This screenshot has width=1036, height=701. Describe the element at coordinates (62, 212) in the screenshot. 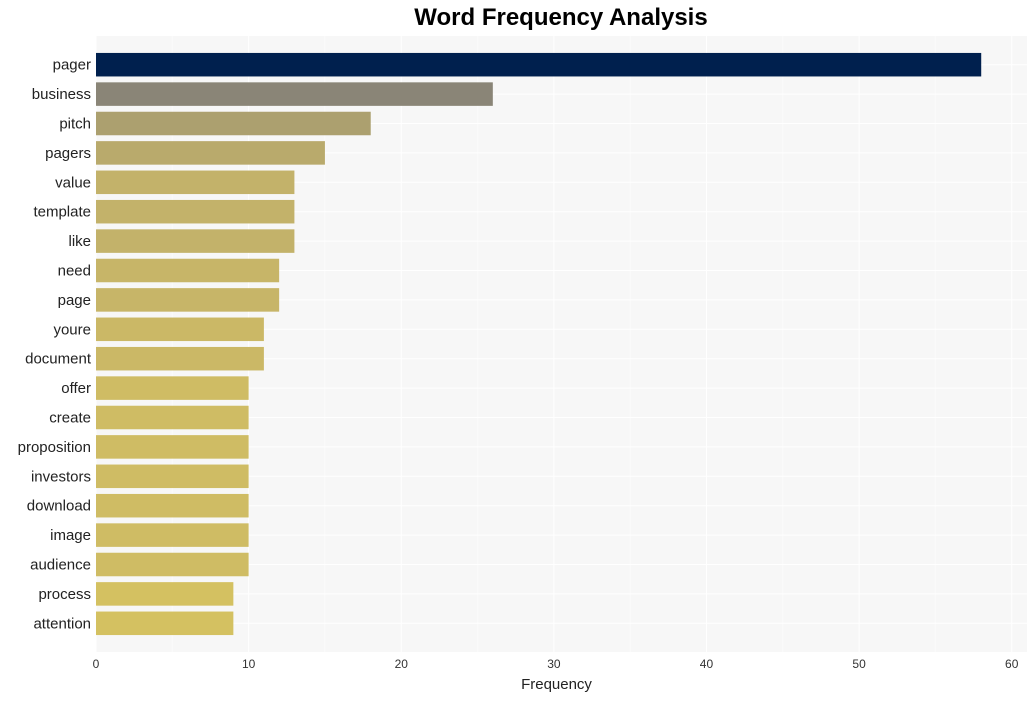

I see `category-label: template` at that location.